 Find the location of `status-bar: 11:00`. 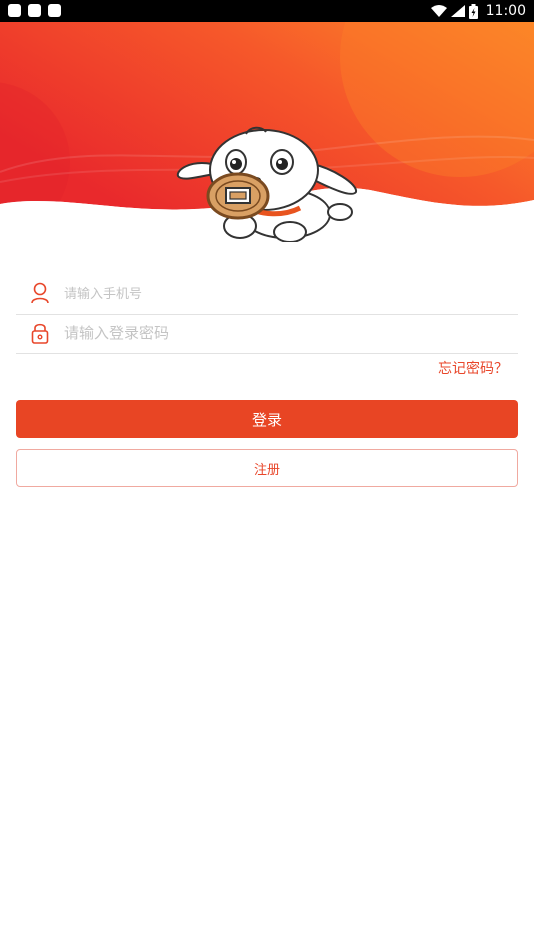

status-bar: 11:00 is located at coordinates (267, 11).